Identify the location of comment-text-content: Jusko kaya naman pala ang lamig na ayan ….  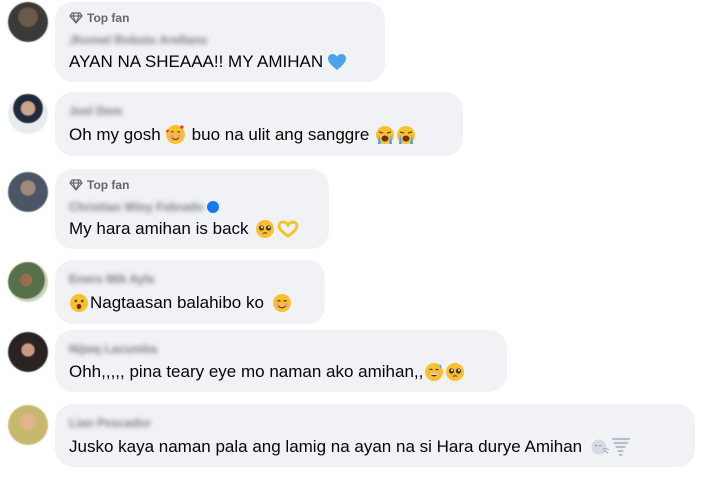
(326, 446).